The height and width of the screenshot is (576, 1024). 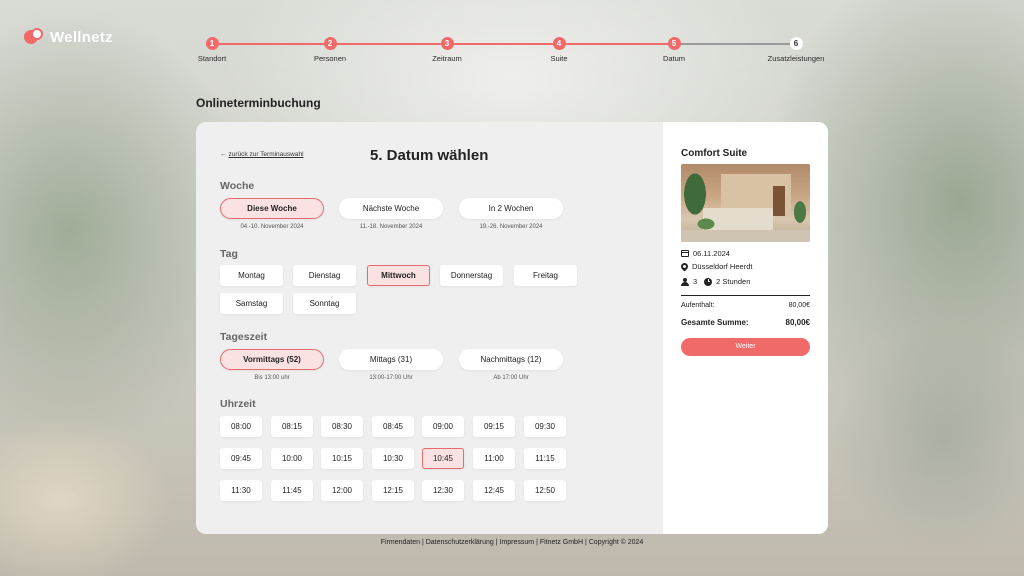 I want to click on step-label: Standort, so click(x=212, y=58).